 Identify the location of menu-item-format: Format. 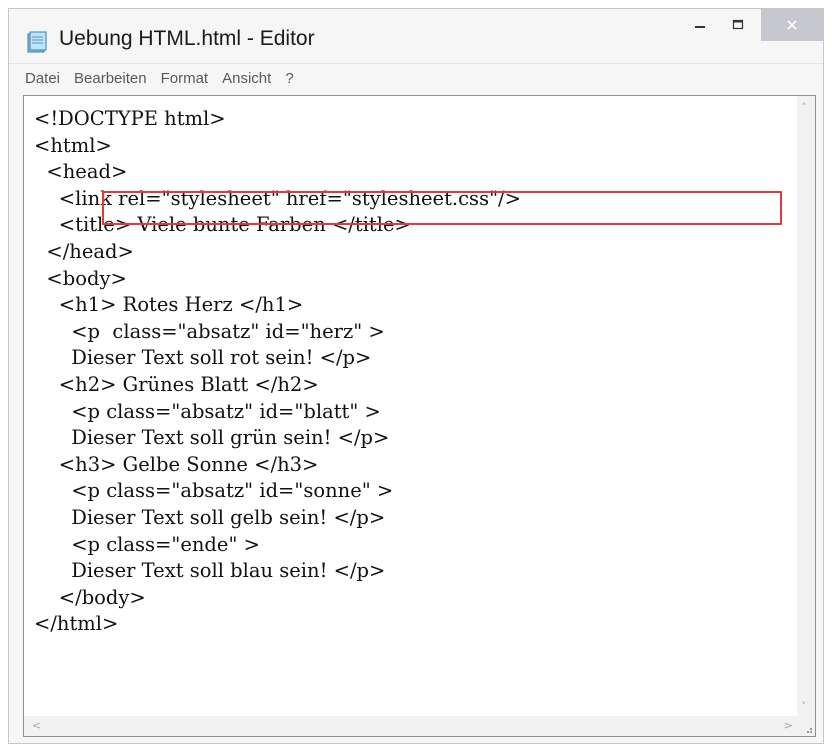
(185, 78).